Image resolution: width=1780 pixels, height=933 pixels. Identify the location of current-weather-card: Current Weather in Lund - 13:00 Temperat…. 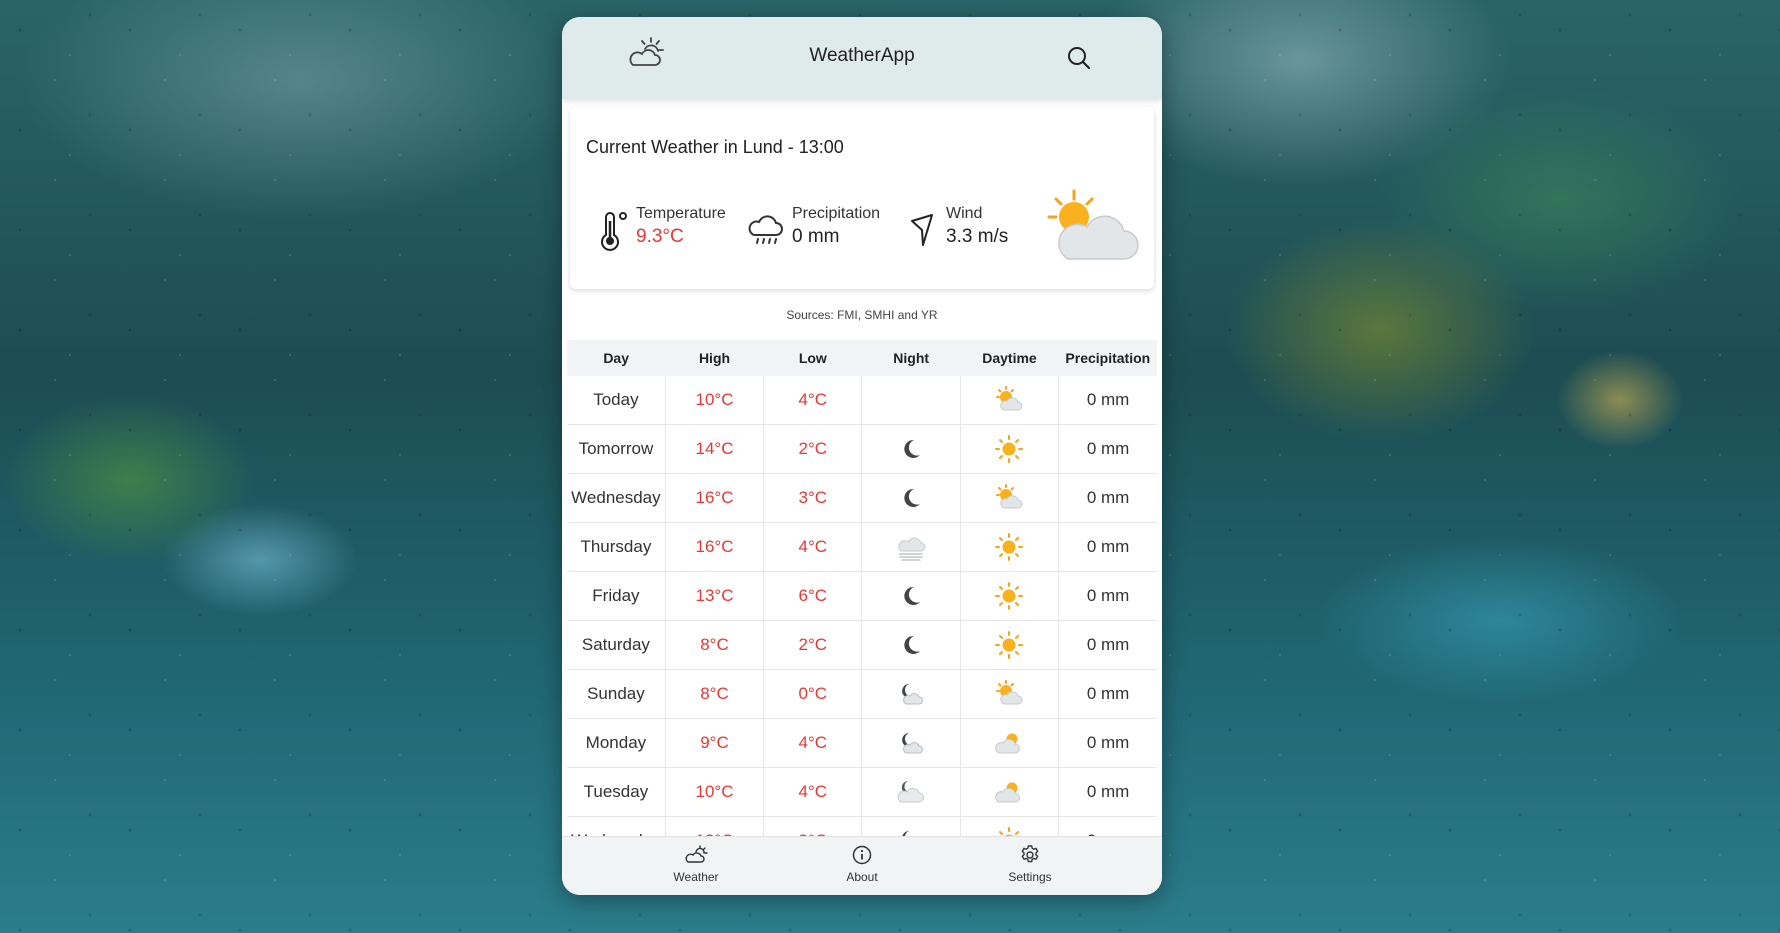
(862, 198).